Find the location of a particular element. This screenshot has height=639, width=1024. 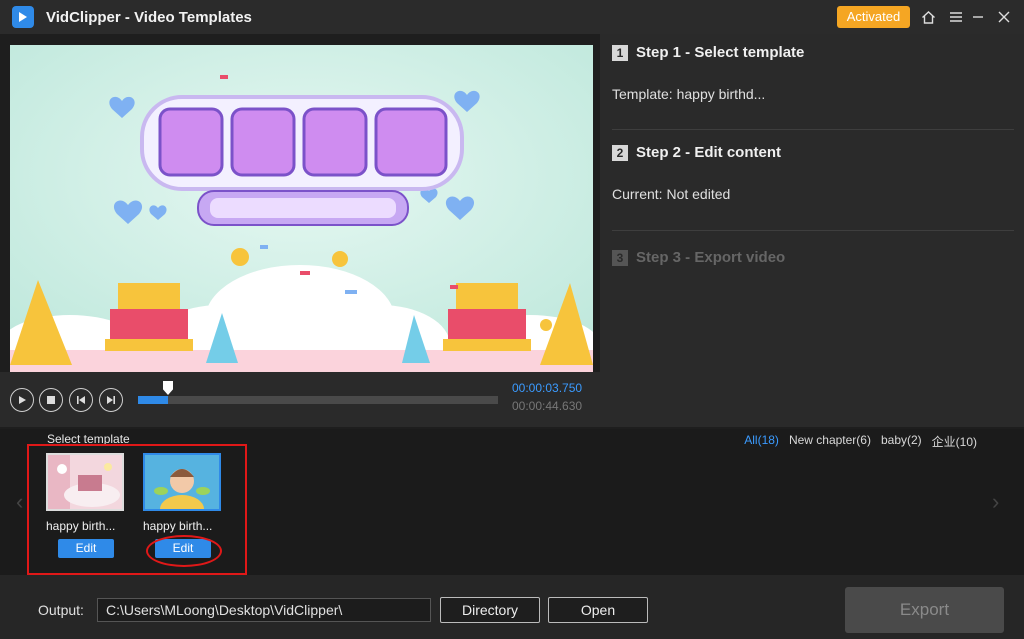

minimize-icon is located at coordinates (978, 17).